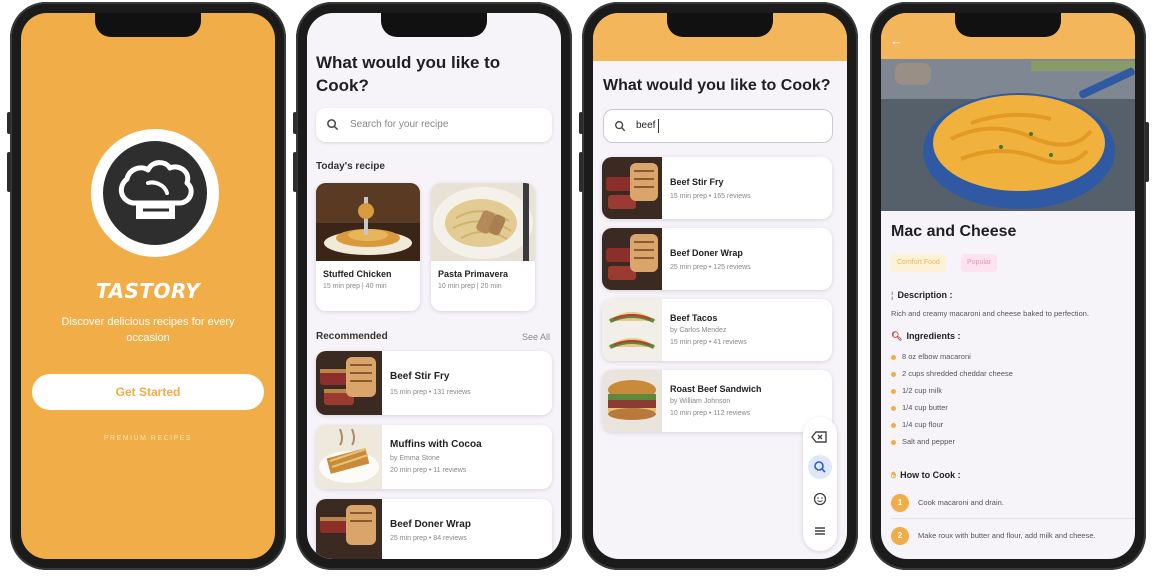  I want to click on app-brand: TASTORY, so click(148, 291).